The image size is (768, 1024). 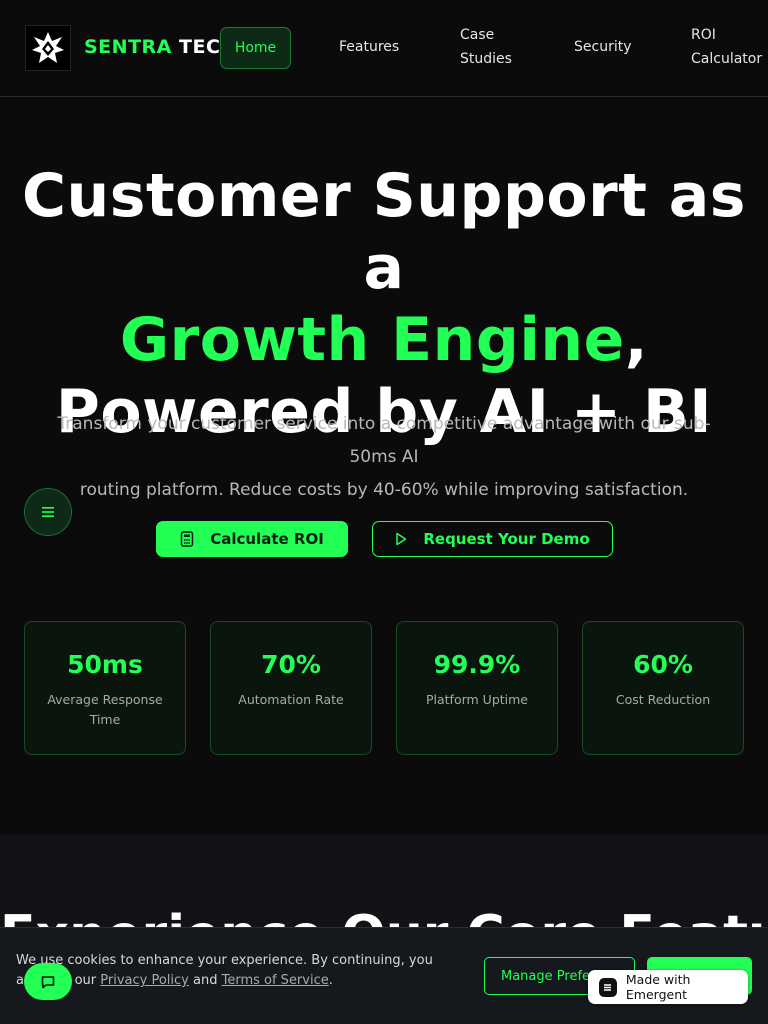 I want to click on nav-roi-line1: ROI, so click(x=703, y=35).